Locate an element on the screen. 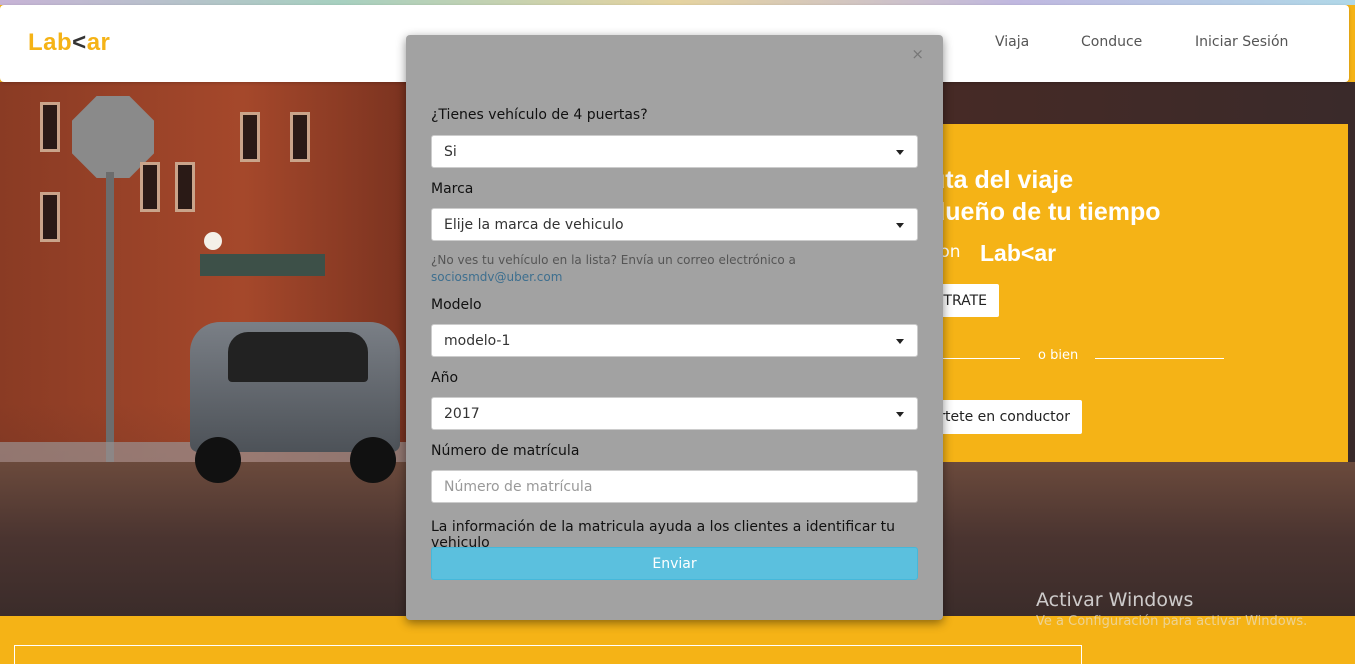 The width and height of the screenshot is (1355, 664). brand-label: Marca is located at coordinates (452, 189).